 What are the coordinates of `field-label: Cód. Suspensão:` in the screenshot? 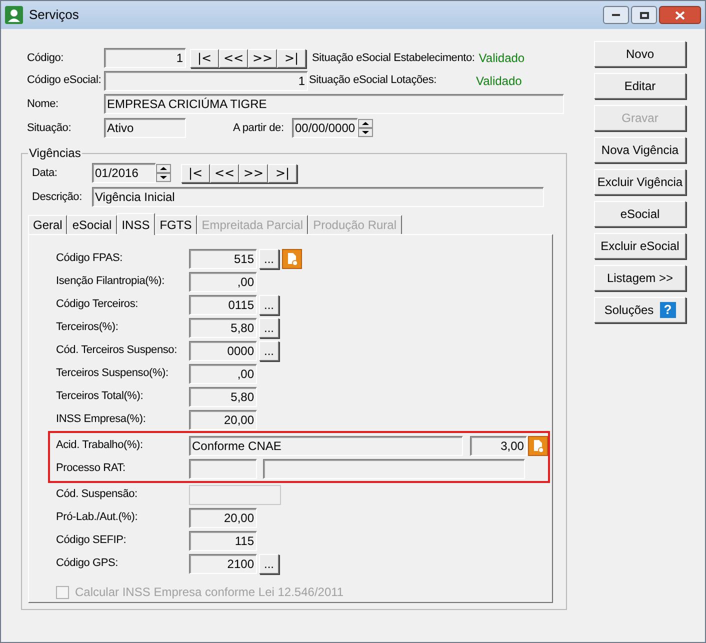 It's located at (97, 494).